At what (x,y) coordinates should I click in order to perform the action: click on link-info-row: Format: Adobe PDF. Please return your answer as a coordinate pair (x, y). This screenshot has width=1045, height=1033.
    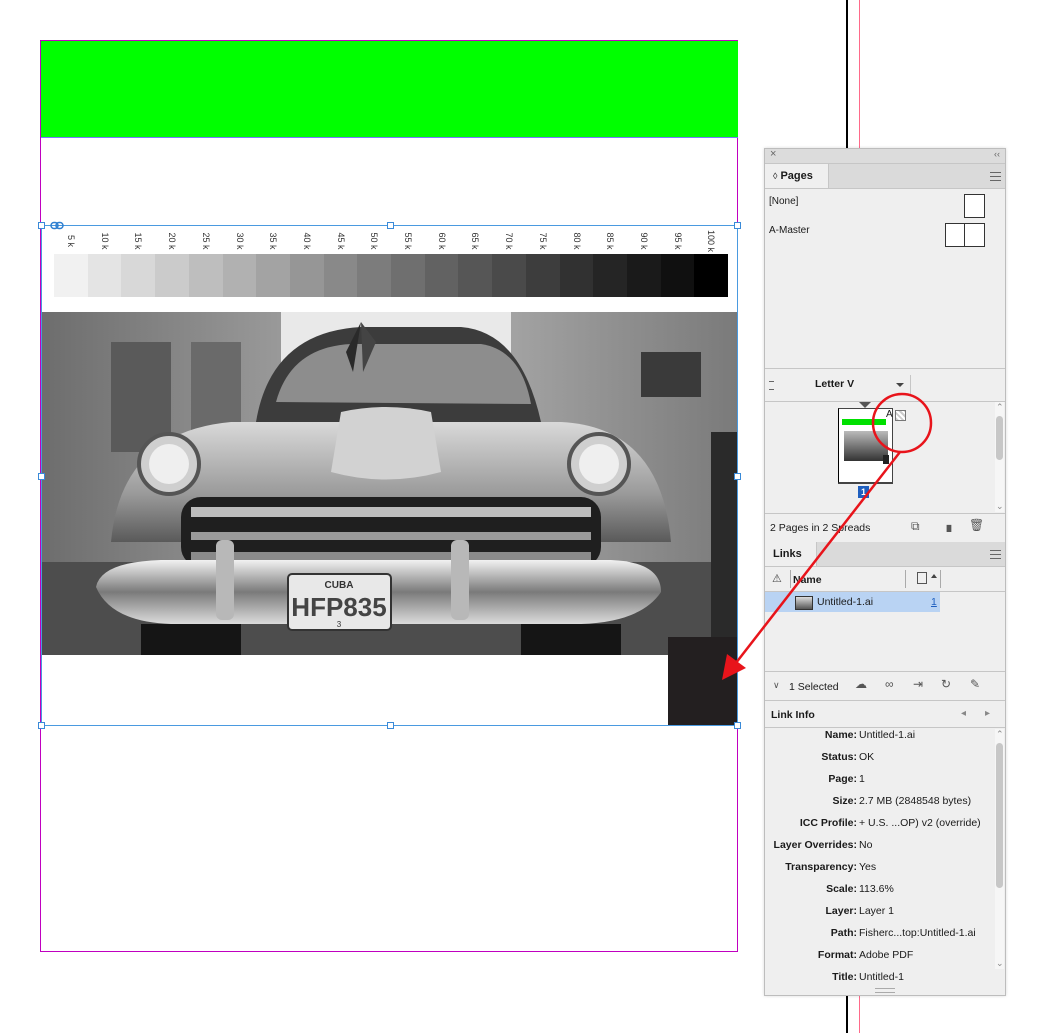
    Looking at the image, I should click on (879, 960).